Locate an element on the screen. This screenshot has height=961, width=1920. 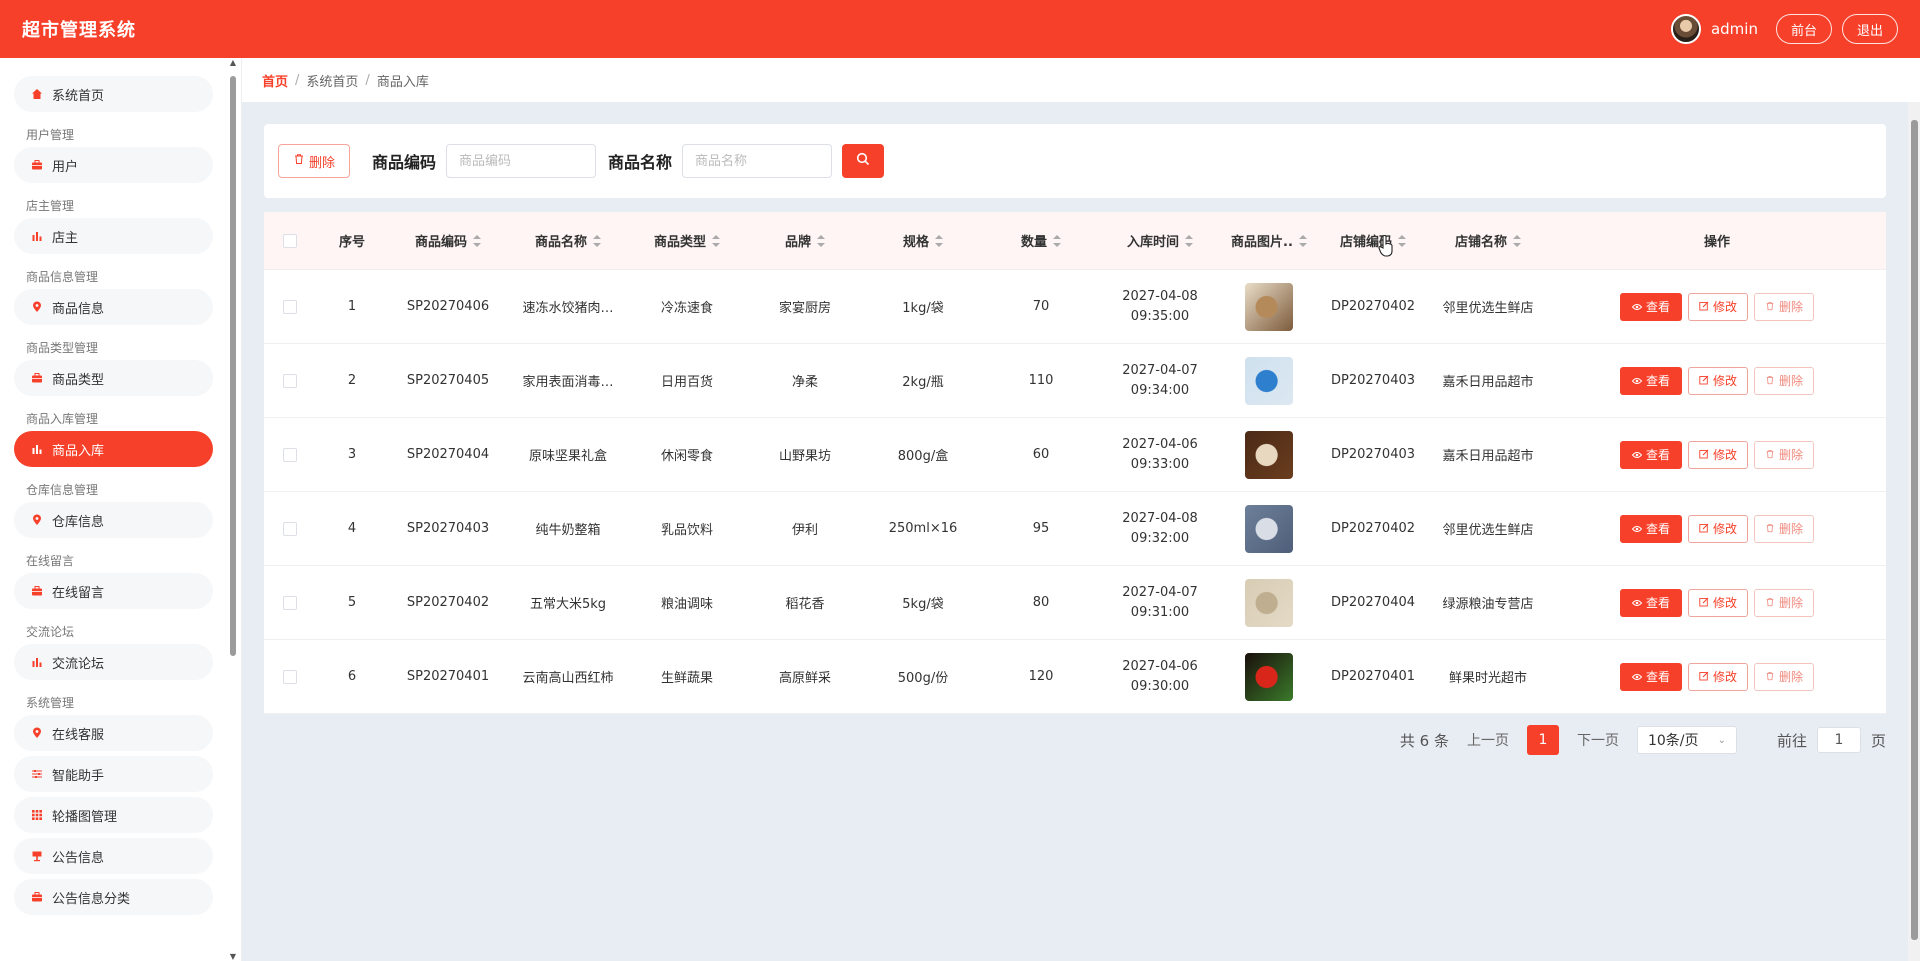
next-page-button: 下一页 is located at coordinates (1598, 740).